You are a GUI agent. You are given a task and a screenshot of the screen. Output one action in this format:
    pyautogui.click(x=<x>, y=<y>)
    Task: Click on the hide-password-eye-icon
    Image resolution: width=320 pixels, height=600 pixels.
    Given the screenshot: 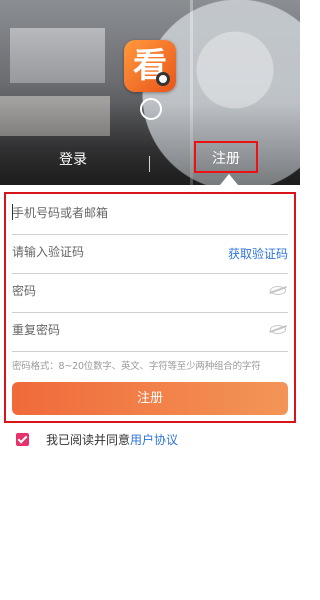 What is the action you would take?
    pyautogui.click(x=278, y=290)
    